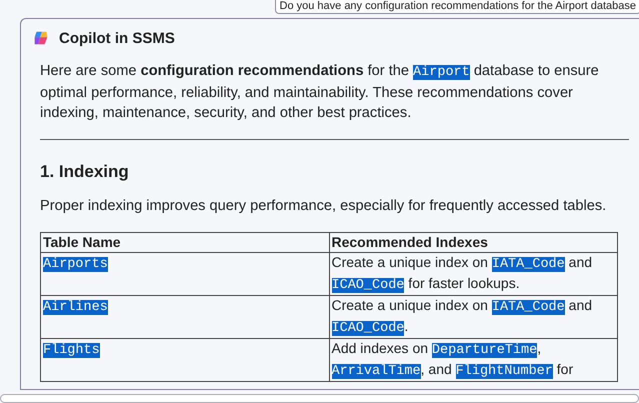 This screenshot has width=639, height=403. Describe the element at coordinates (473, 242) in the screenshot. I see `column-header: Recommended Indexes` at that location.